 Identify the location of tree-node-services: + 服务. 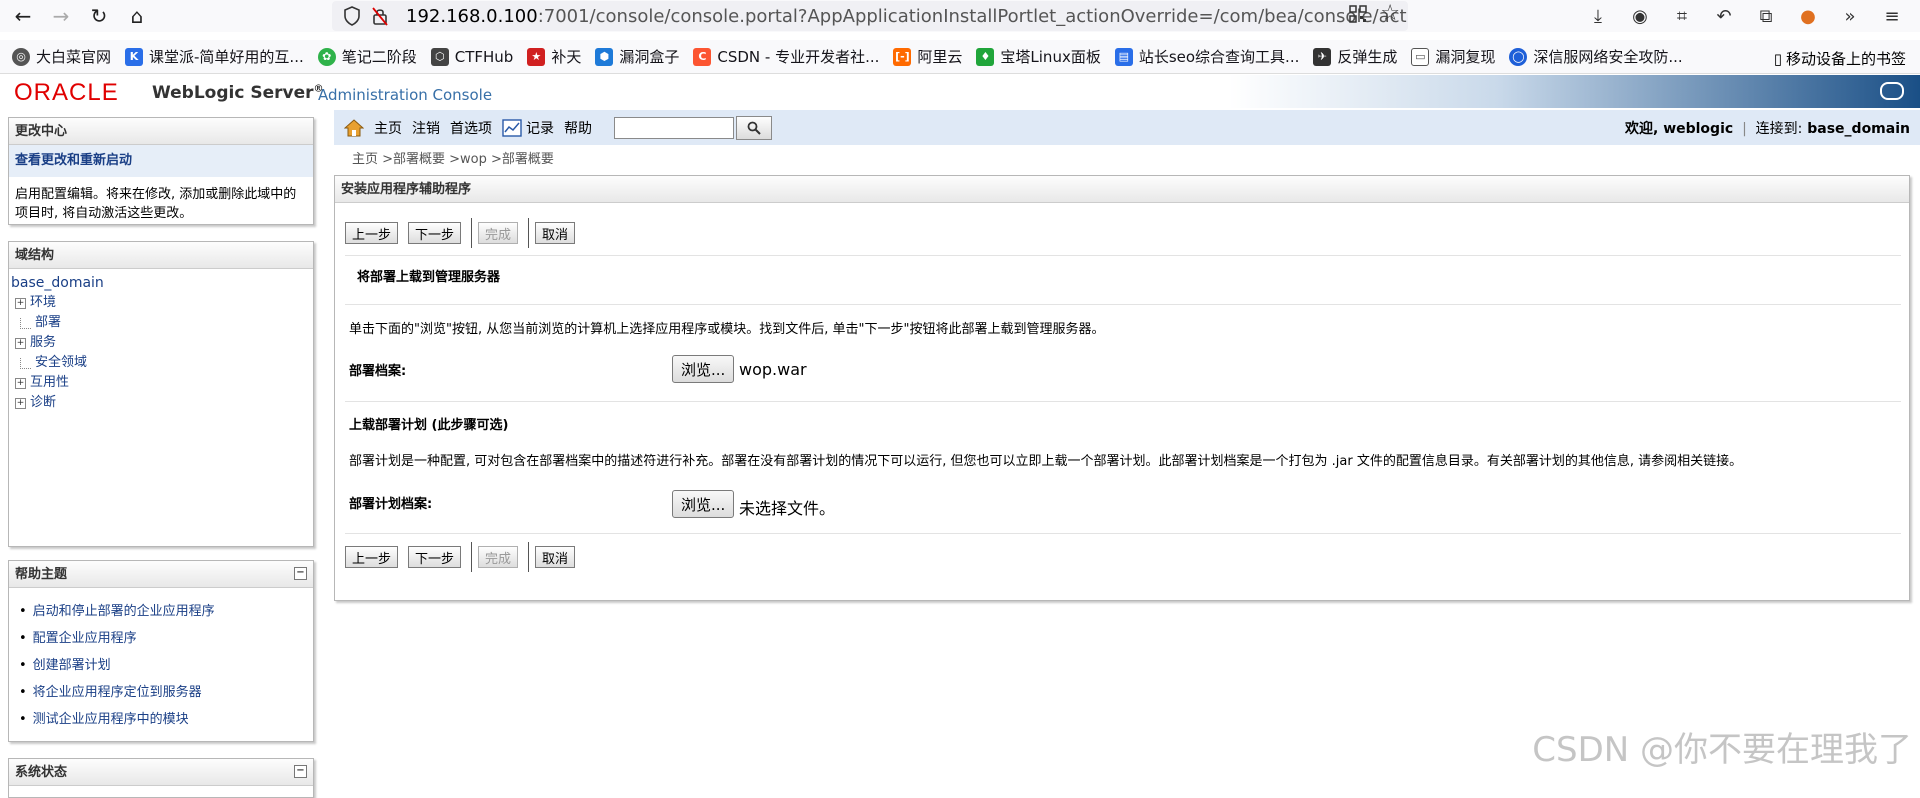
(161, 343).